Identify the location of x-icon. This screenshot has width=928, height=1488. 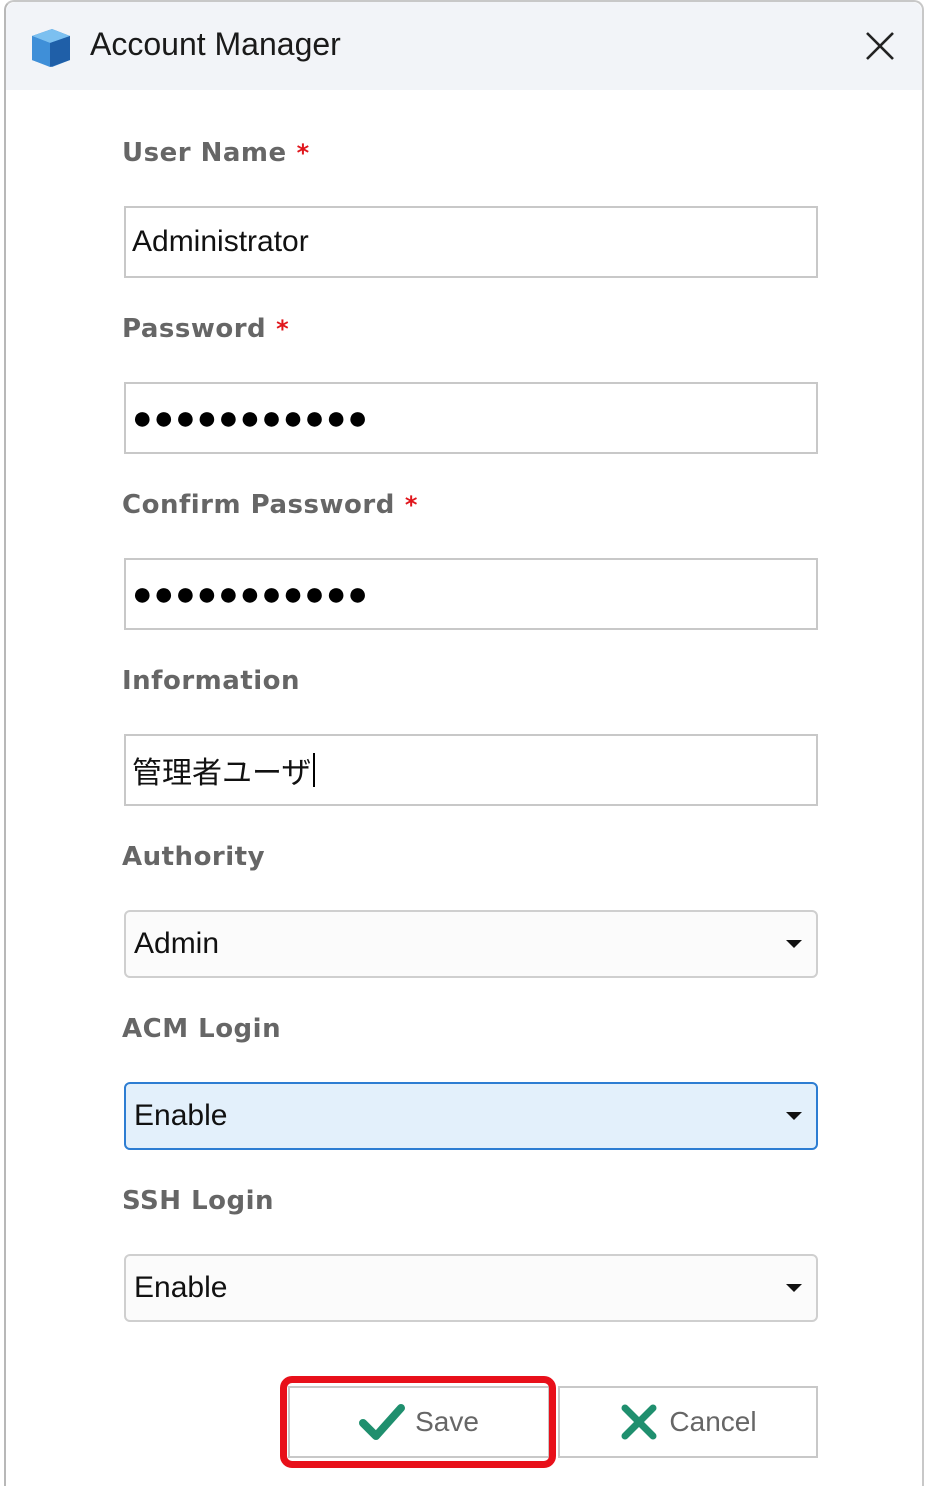
(639, 1422).